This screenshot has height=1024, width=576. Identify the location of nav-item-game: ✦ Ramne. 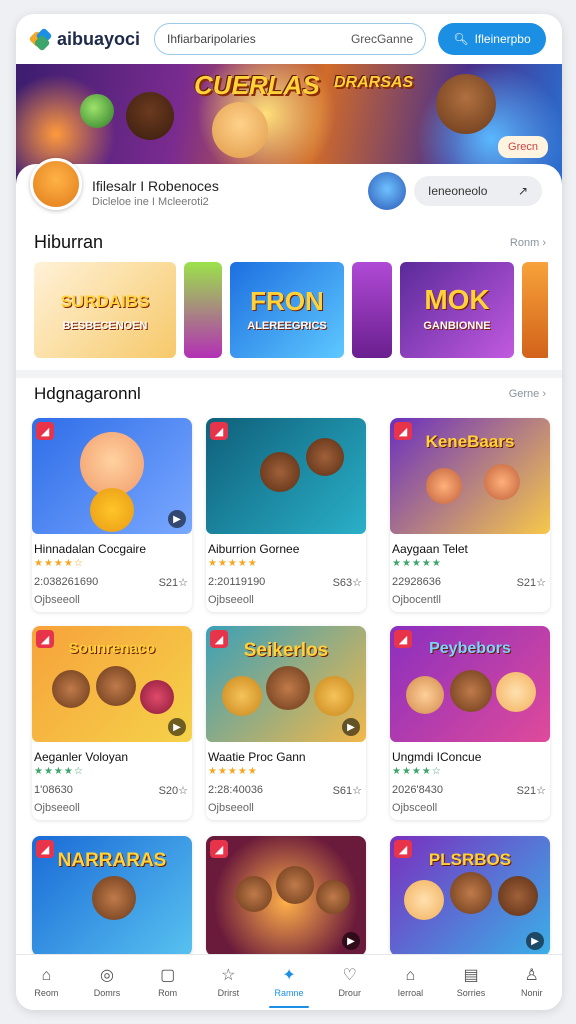
(289, 982).